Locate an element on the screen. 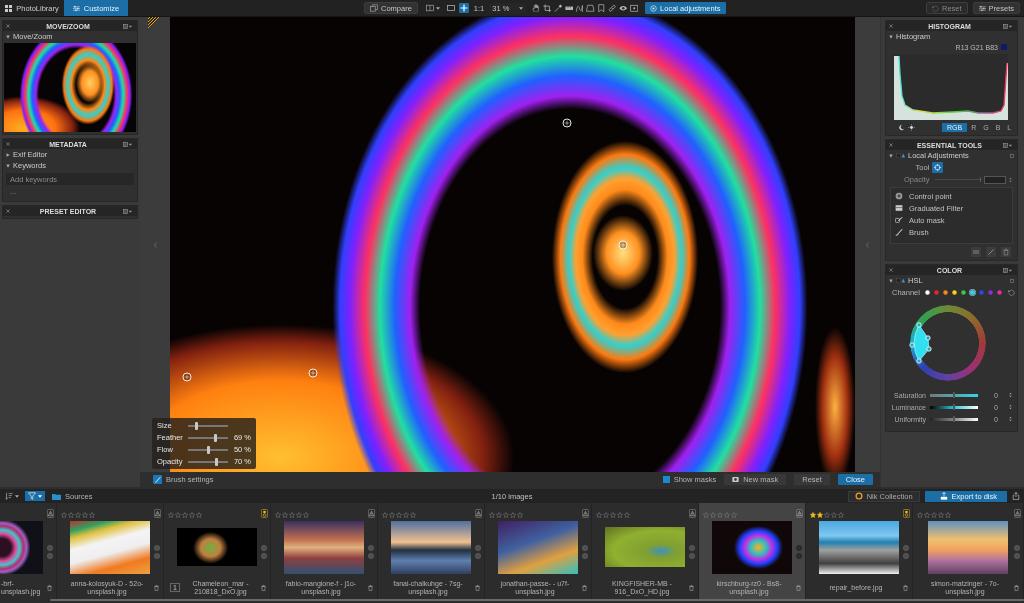  striped-corner-icon is located at coordinates (154, 23).